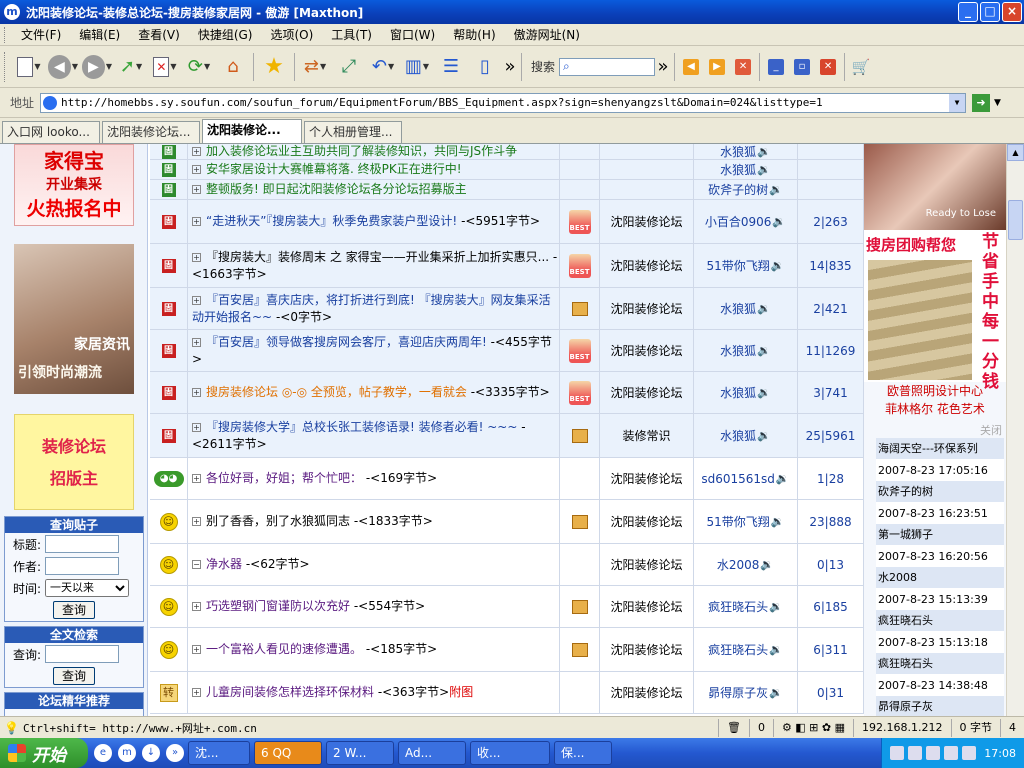 This screenshot has width=1024, height=768. I want to click on trash-icon: 🗑, so click(733, 727).